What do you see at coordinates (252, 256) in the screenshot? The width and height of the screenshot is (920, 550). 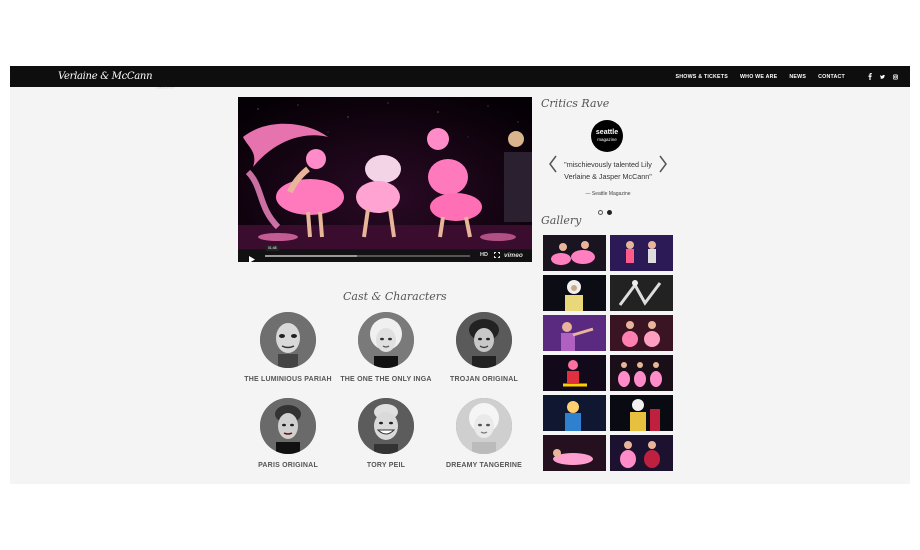 I see `play-icon` at bounding box center [252, 256].